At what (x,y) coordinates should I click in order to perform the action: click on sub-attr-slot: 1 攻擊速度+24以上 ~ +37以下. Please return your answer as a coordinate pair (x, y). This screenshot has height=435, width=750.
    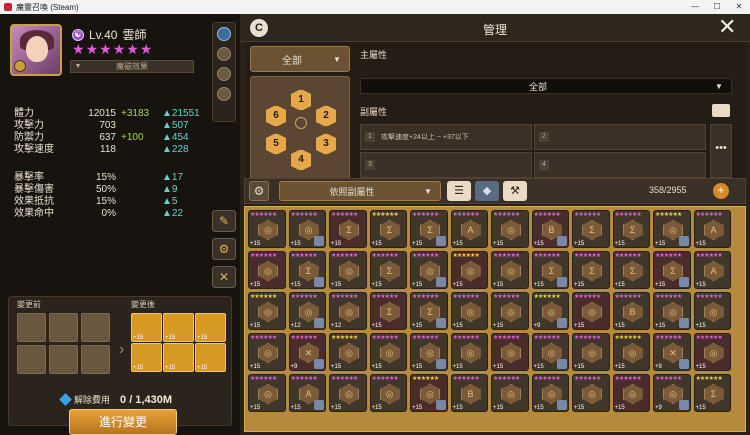
    Looking at the image, I should click on (446, 137).